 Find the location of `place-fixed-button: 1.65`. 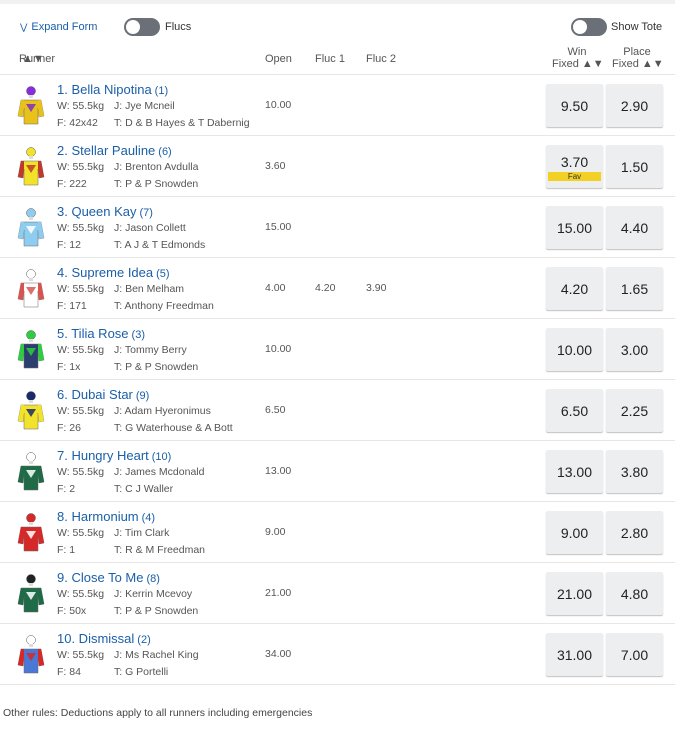

place-fixed-button: 1.65 is located at coordinates (634, 288).